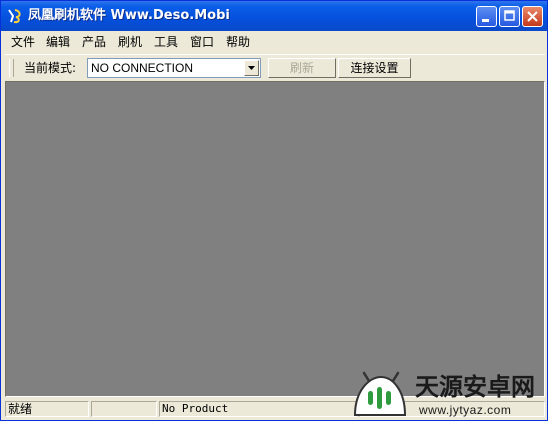  I want to click on watermark-text: 天源安卓网, so click(475, 387).